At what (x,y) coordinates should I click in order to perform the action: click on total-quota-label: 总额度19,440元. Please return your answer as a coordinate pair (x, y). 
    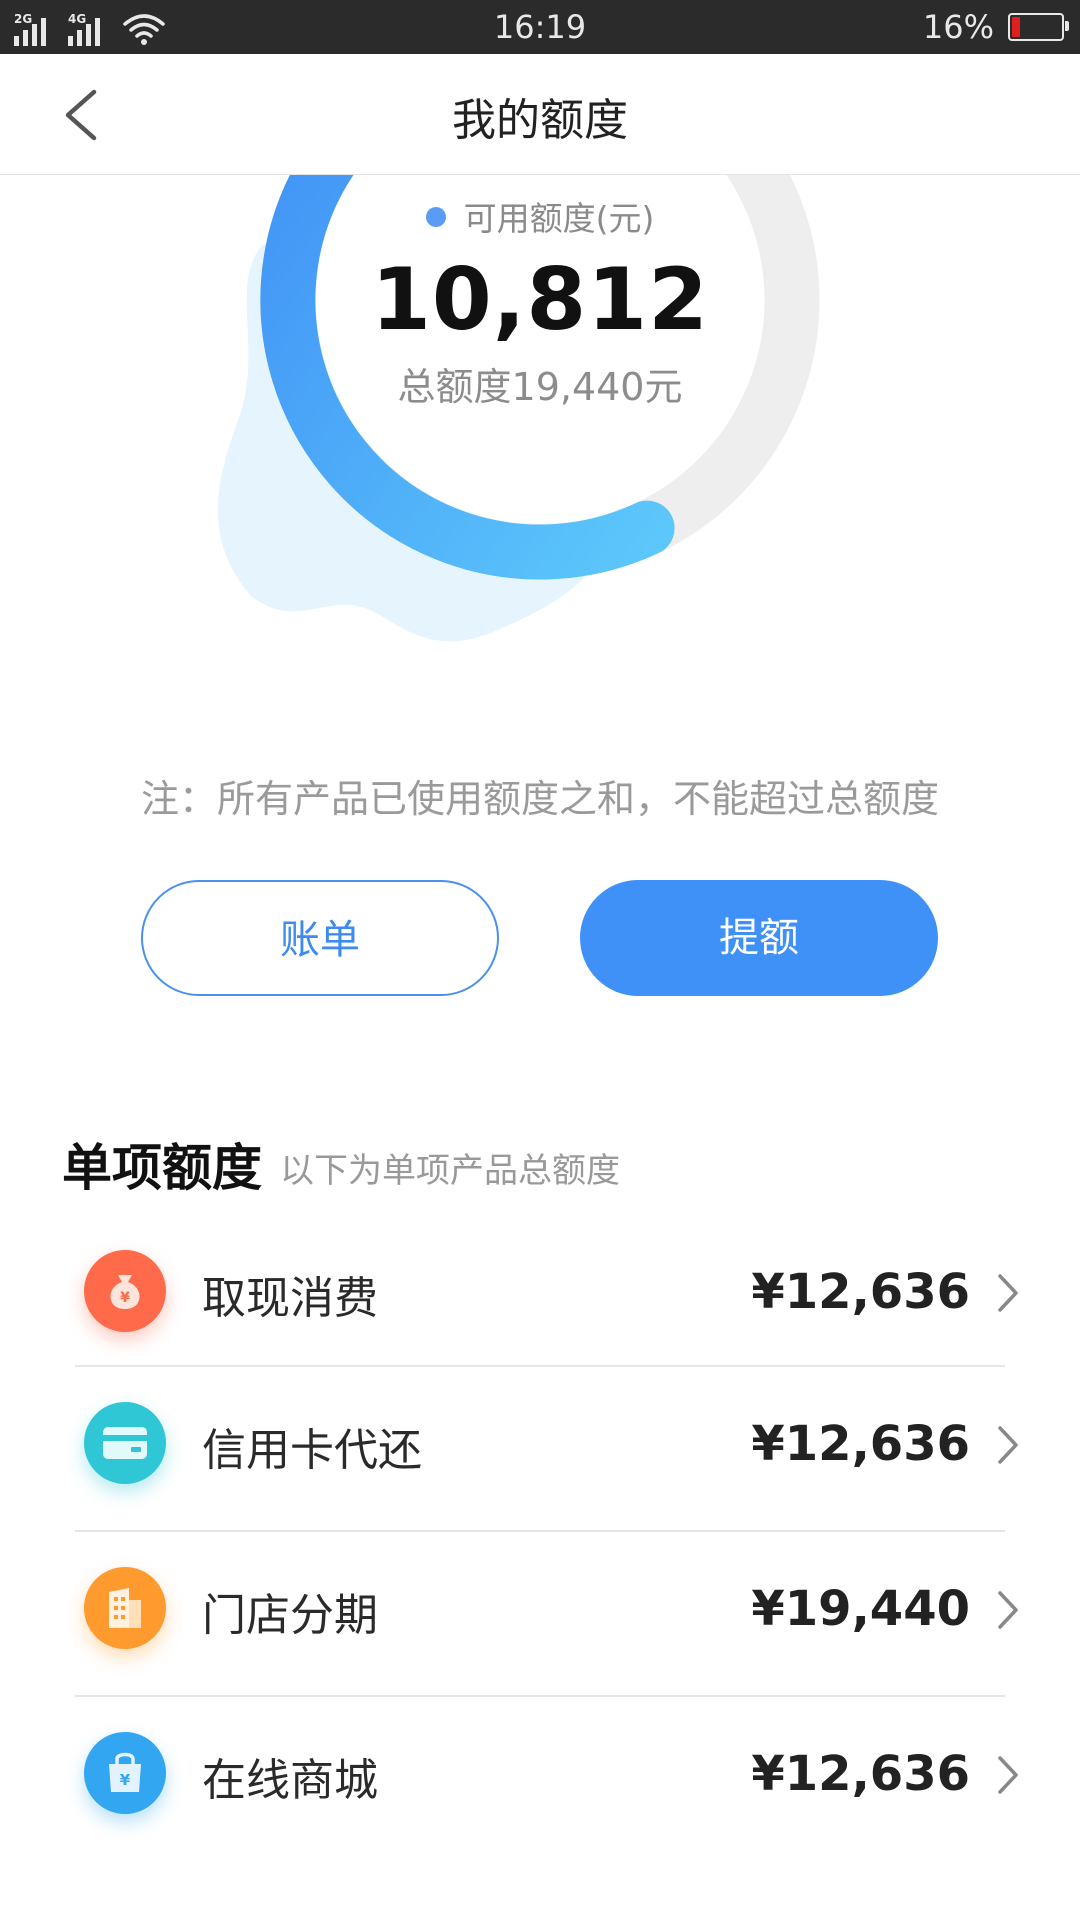
    Looking at the image, I should click on (540, 387).